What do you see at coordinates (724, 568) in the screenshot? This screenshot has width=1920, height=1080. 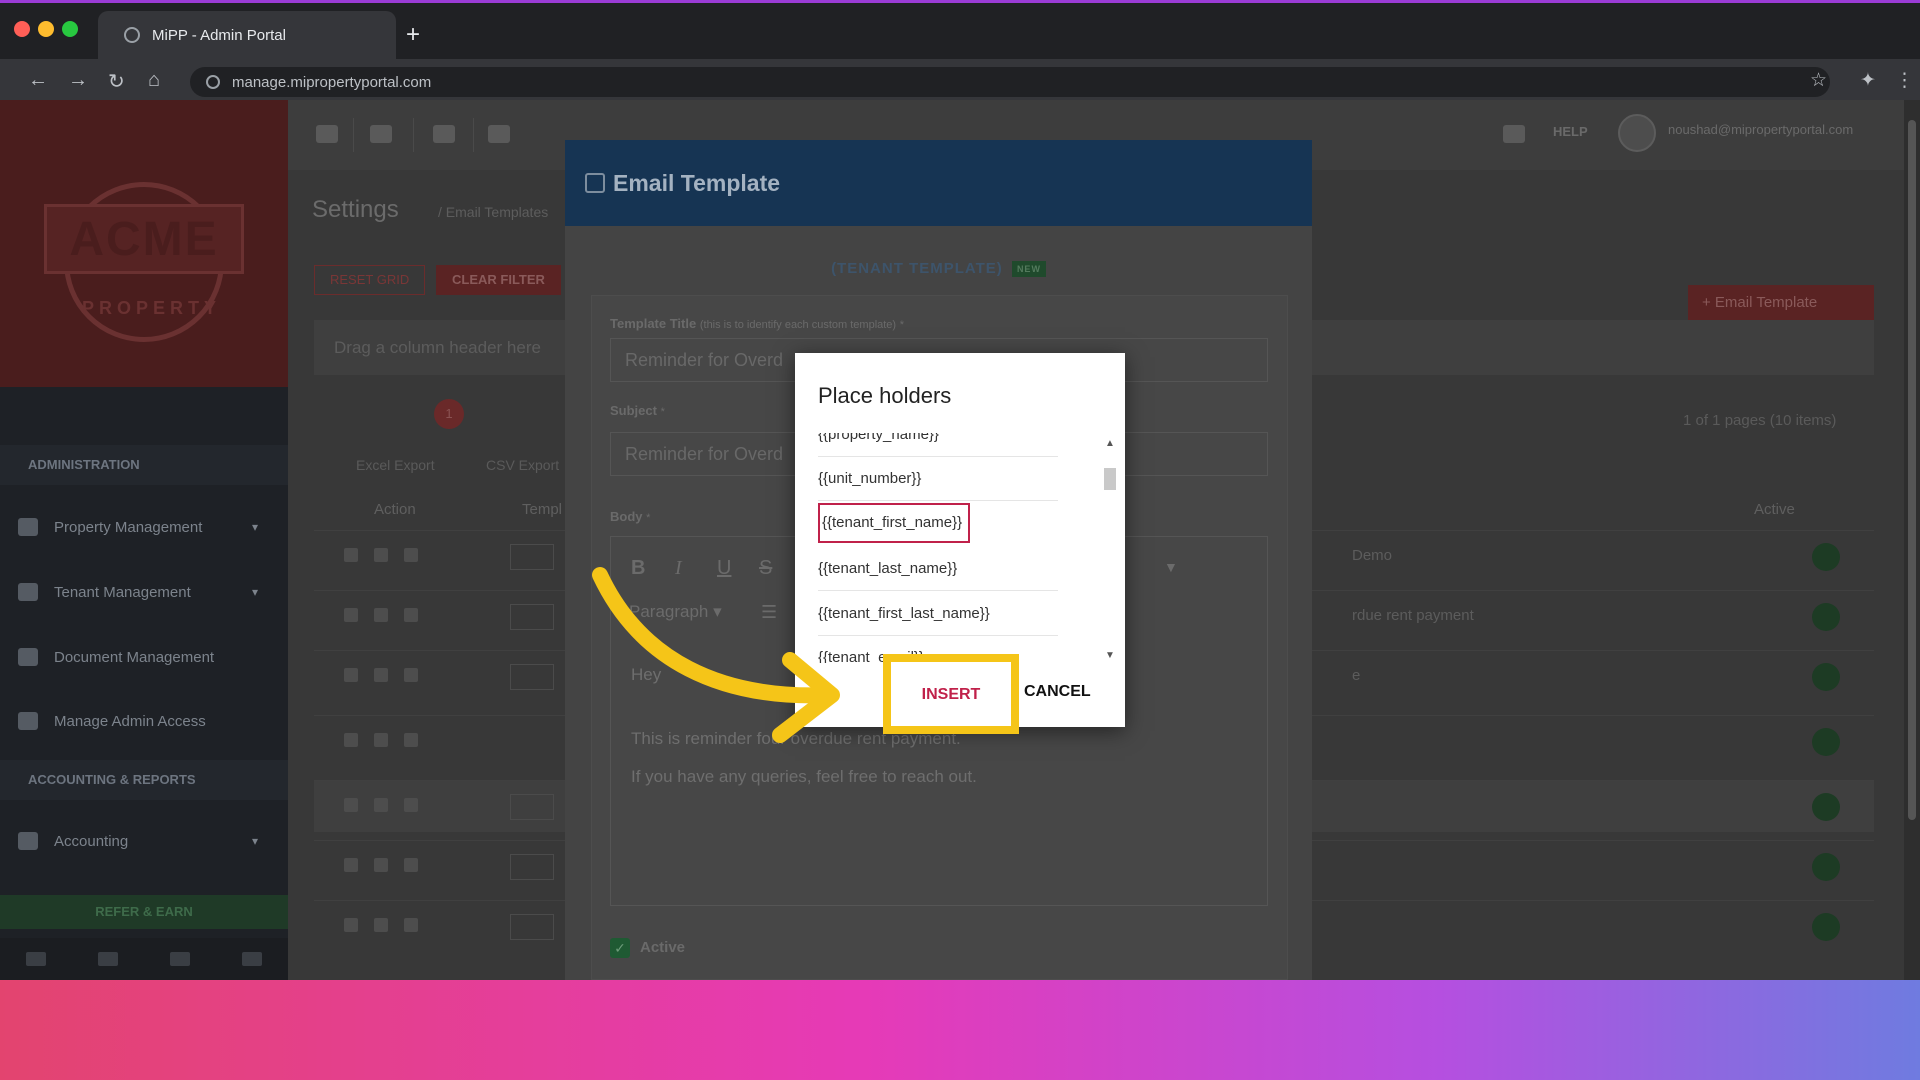 I see `underline-button: U` at bounding box center [724, 568].